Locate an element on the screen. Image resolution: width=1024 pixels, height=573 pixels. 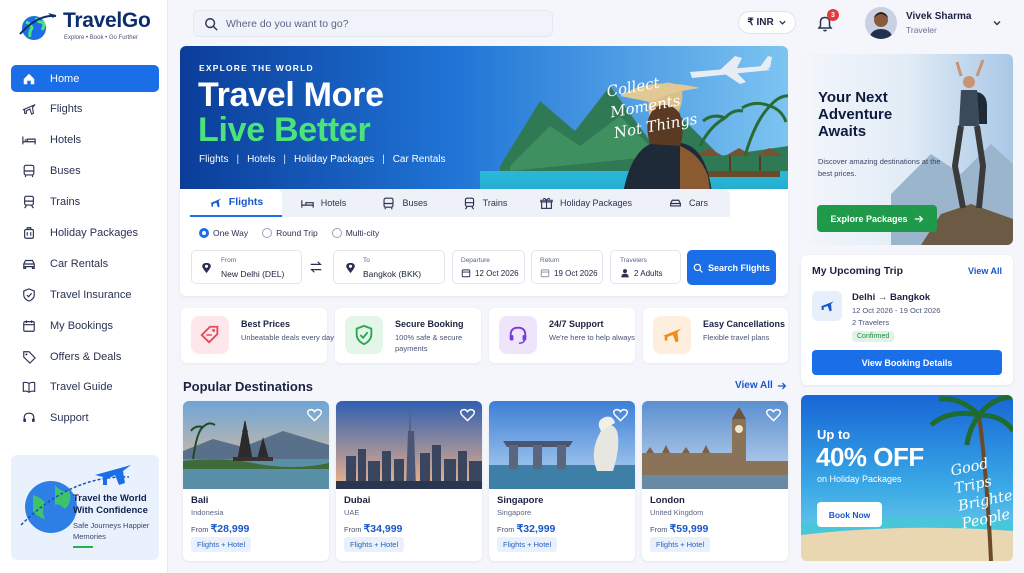
radio-round-trip: Round Trip is located at coordinates (290, 233).